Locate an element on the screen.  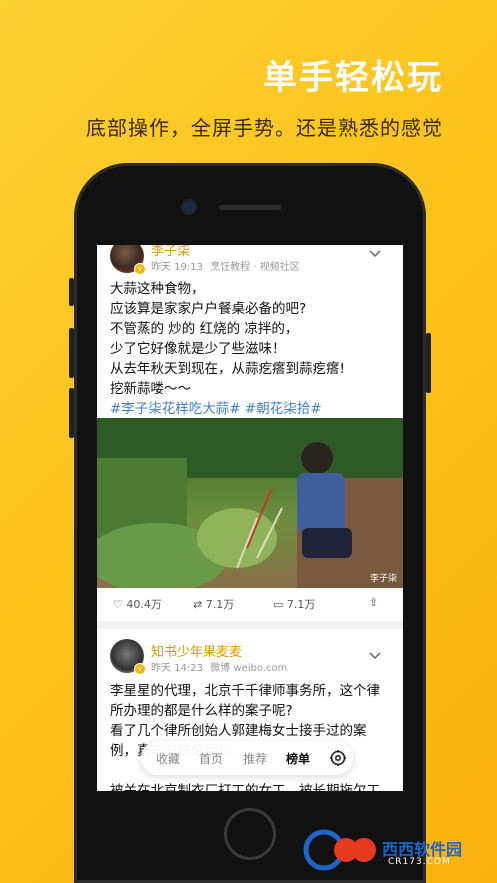
post-meta: 昨天 19:13 烹饪教程 · 视频社区 is located at coordinates (225, 265).